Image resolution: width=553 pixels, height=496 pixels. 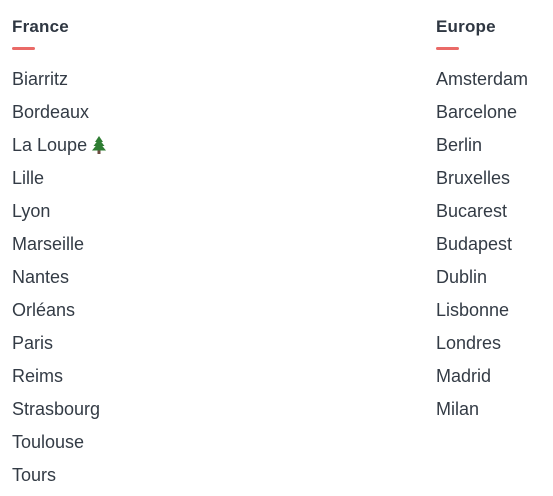 What do you see at coordinates (99, 145) in the screenshot?
I see `pine-tree-icon` at bounding box center [99, 145].